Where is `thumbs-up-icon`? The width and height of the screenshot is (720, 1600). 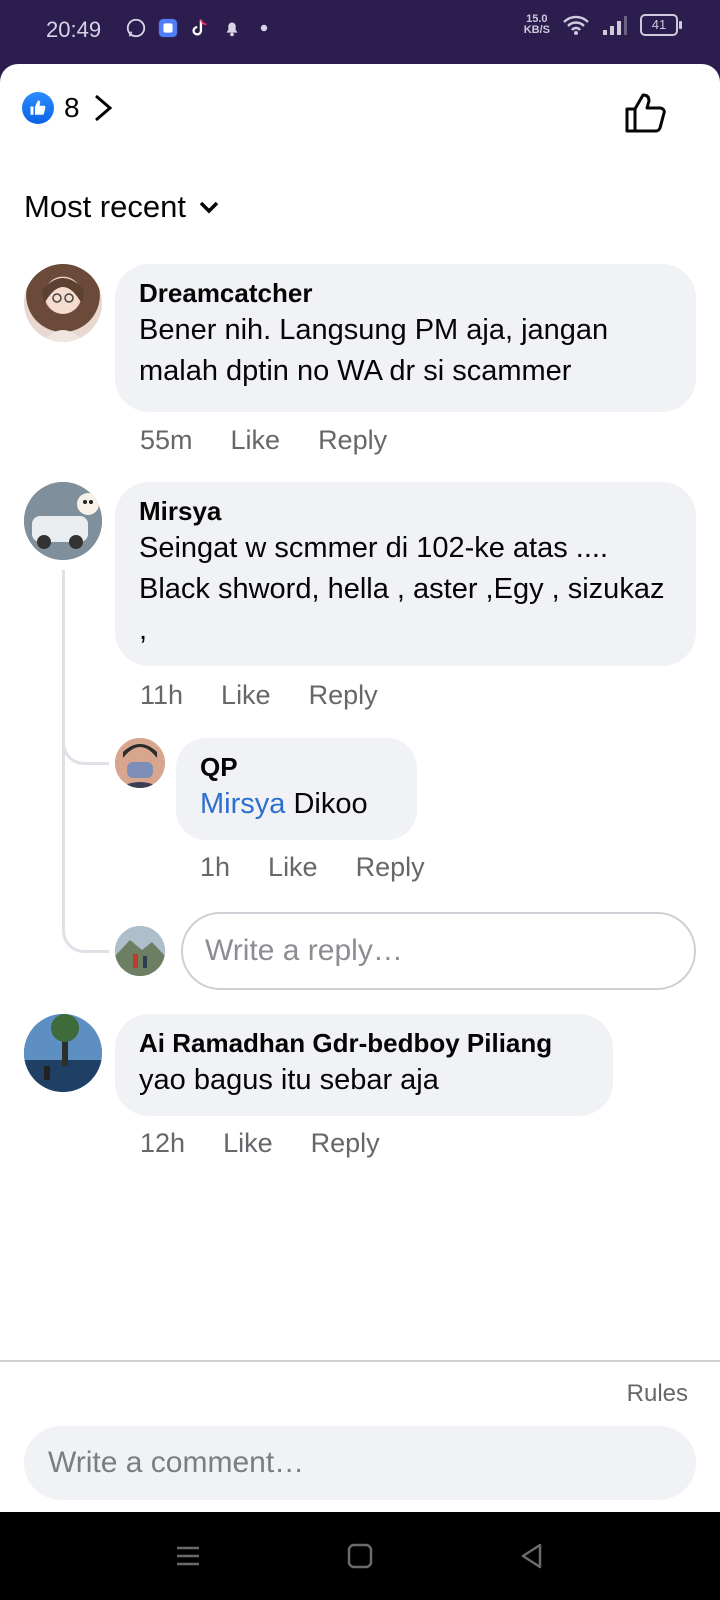
thumbs-up-icon is located at coordinates (647, 113).